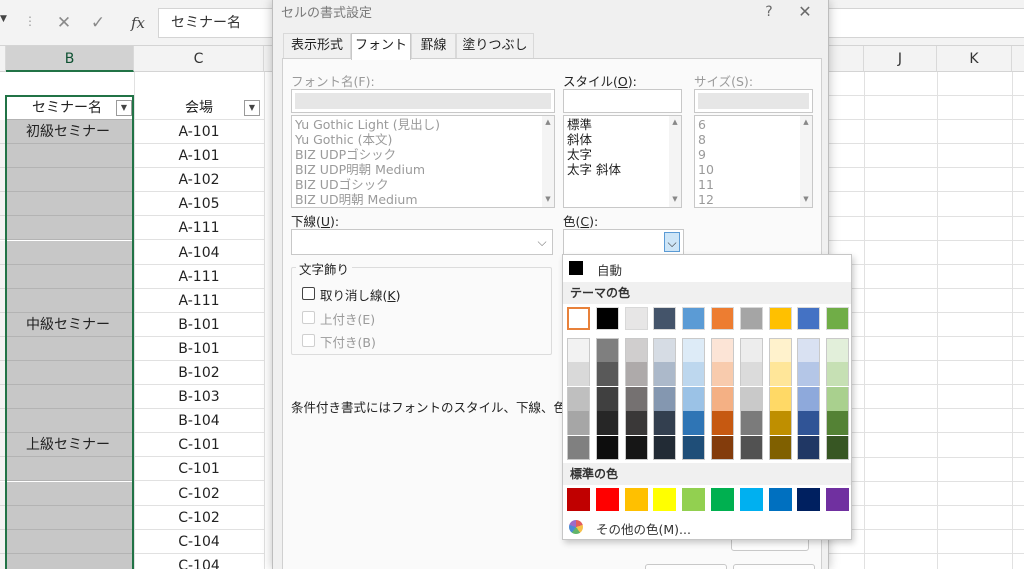 Image resolution: width=1024 pixels, height=569 pixels. I want to click on column-header-b: B, so click(70, 59).